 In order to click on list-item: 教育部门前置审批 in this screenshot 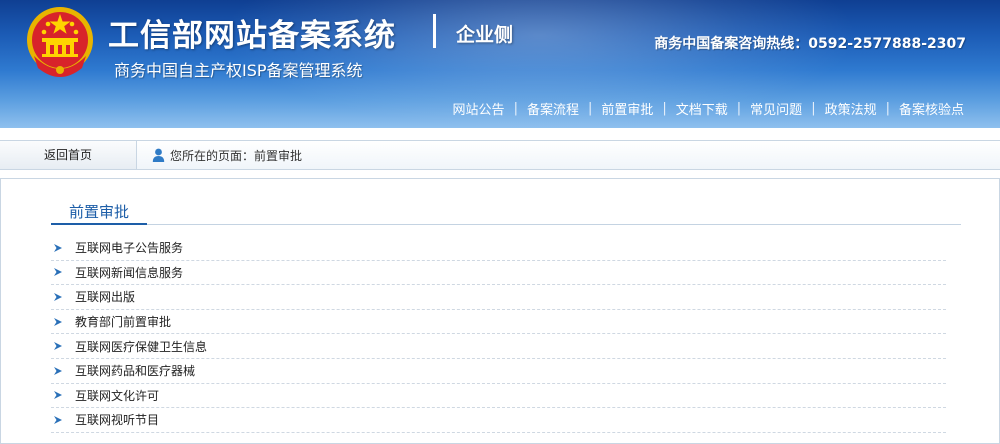, I will do `click(498, 322)`.